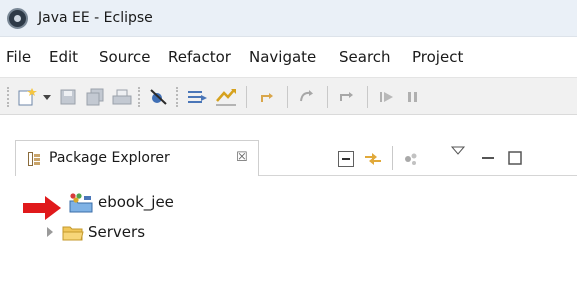 This screenshot has width=577, height=303. I want to click on window-title: Java EE - Eclipse, so click(95, 18).